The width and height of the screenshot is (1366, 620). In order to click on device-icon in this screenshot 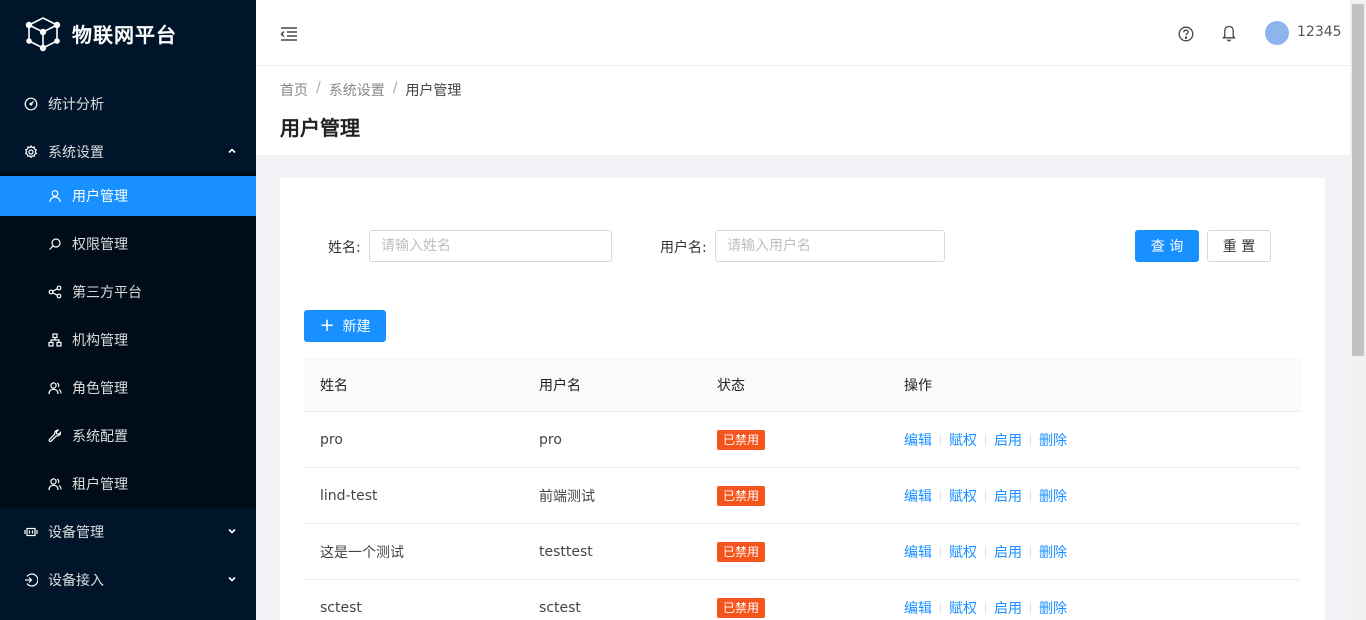, I will do `click(31, 532)`.